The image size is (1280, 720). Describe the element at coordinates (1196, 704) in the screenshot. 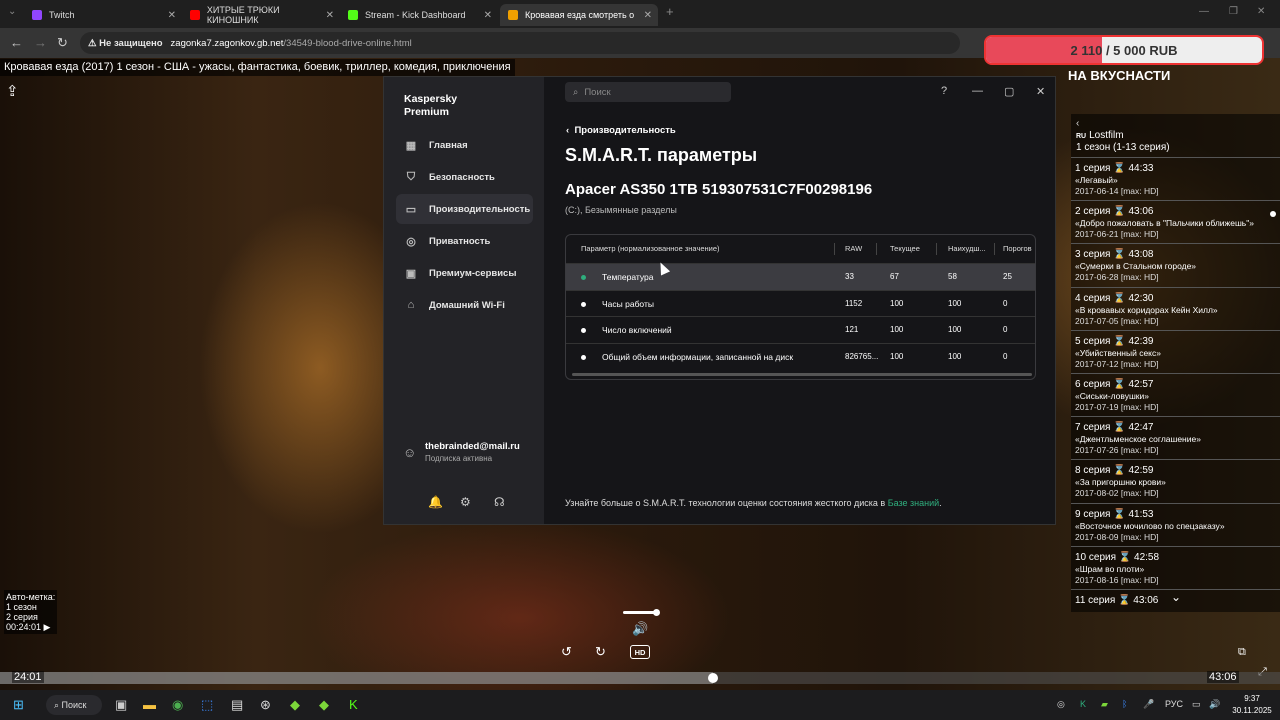

I see `network-icon: ▭` at that location.